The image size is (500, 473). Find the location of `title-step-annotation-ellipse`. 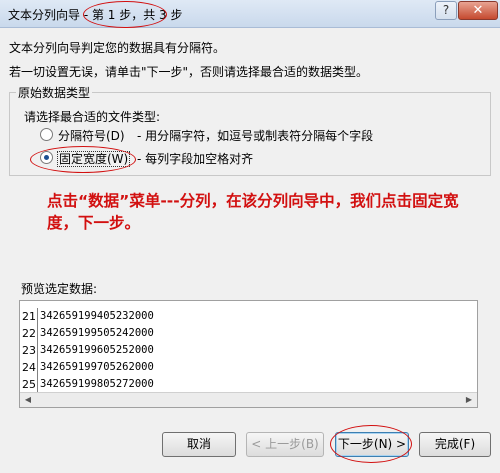

title-step-annotation-ellipse is located at coordinates (125, 14).